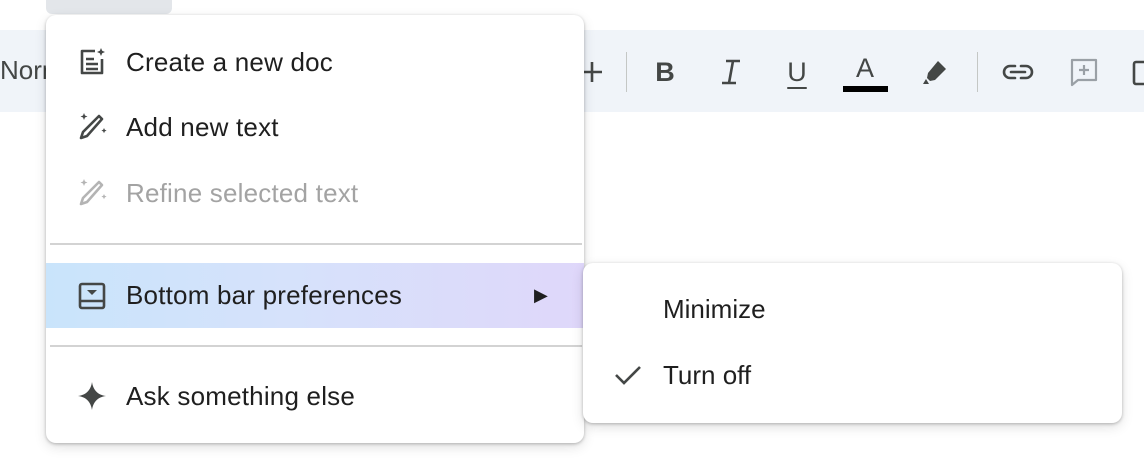  What do you see at coordinates (852, 375) in the screenshot?
I see `submenu-item-turn-off: Turn off` at bounding box center [852, 375].